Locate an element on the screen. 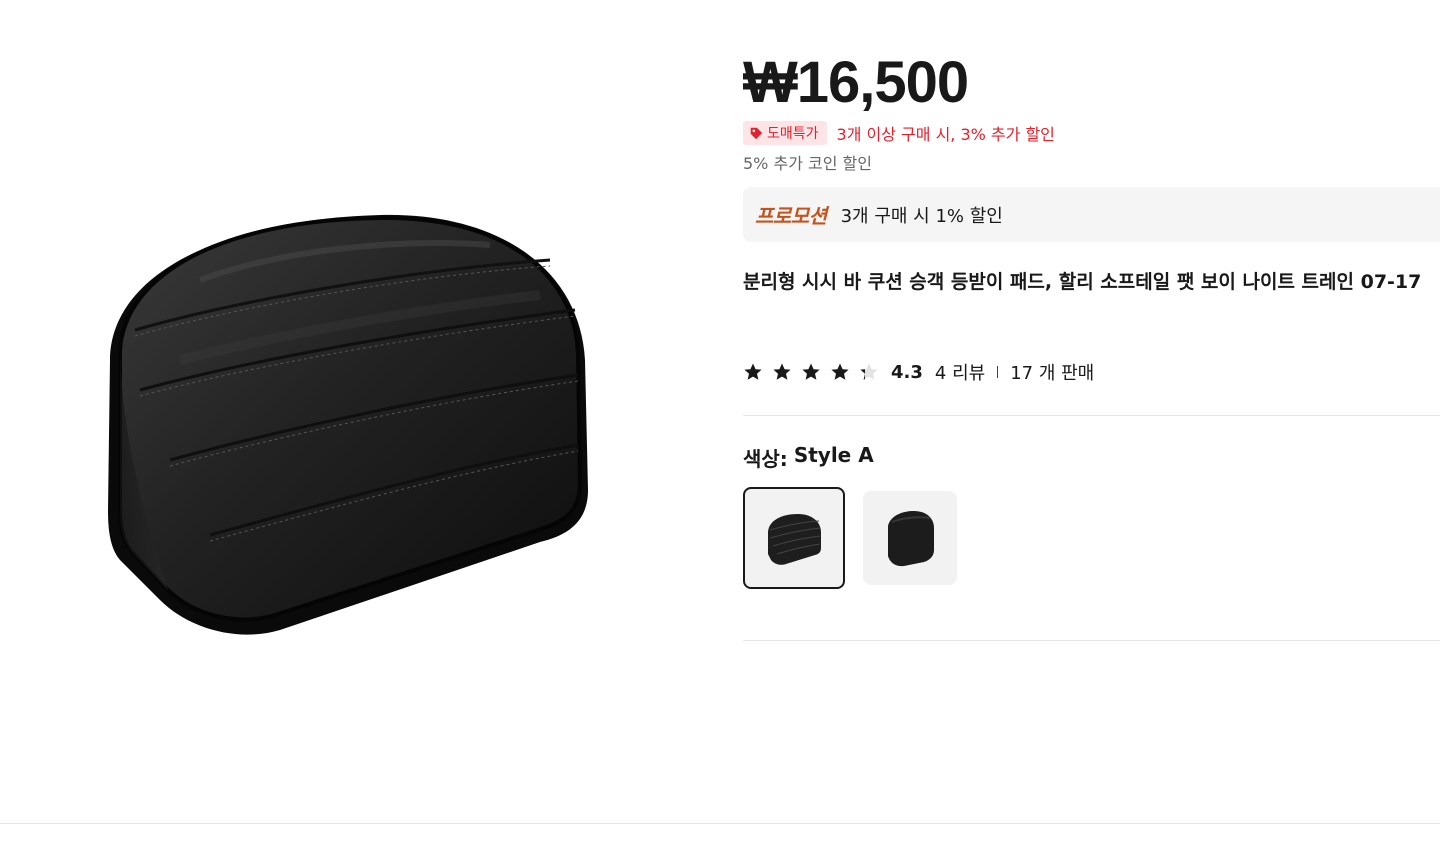 This screenshot has width=1440, height=852. color-selection-label: 색상: Style A is located at coordinates (808, 457).